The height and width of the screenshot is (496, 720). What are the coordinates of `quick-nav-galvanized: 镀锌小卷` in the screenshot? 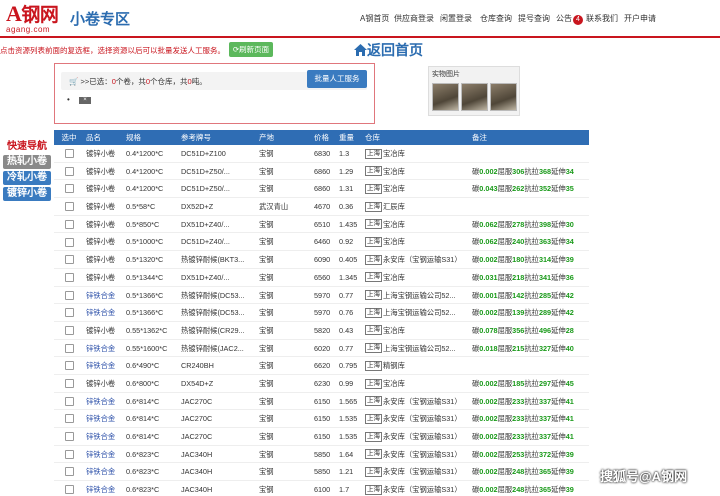 It's located at (27, 194).